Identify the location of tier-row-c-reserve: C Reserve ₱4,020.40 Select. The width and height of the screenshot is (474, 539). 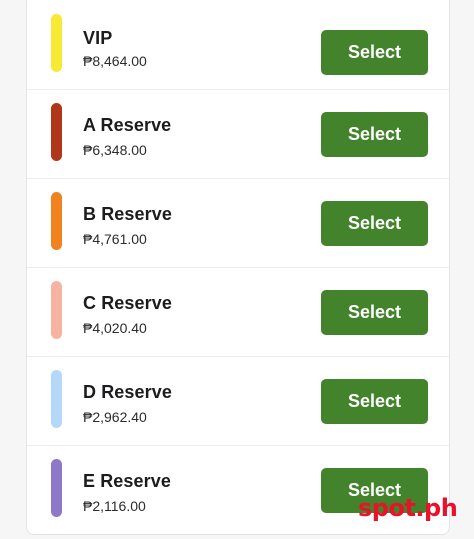
(238, 312).